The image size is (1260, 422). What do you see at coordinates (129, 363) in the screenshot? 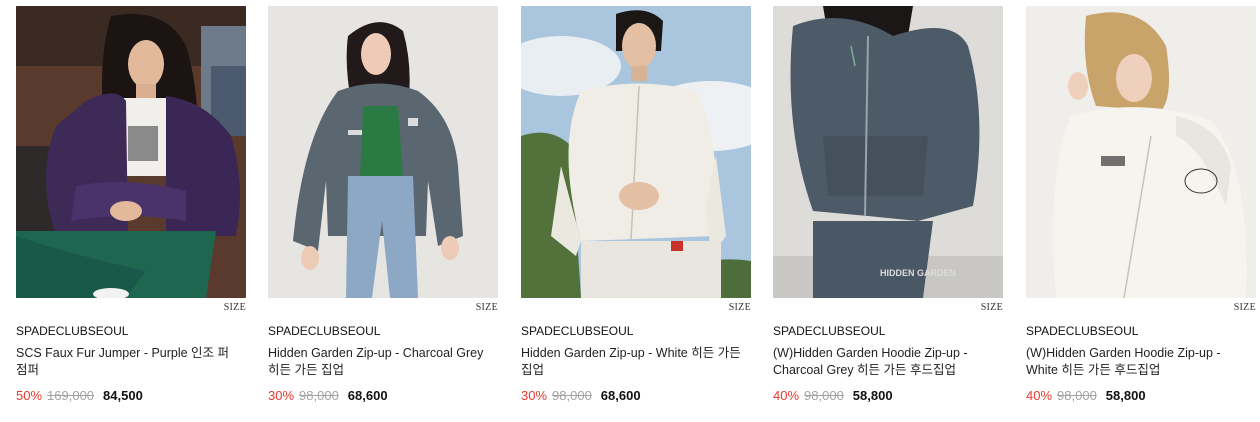
I see `product-name: SCS Faux Fur Jumper - Purple 인조 퍼 점퍼` at bounding box center [129, 363].